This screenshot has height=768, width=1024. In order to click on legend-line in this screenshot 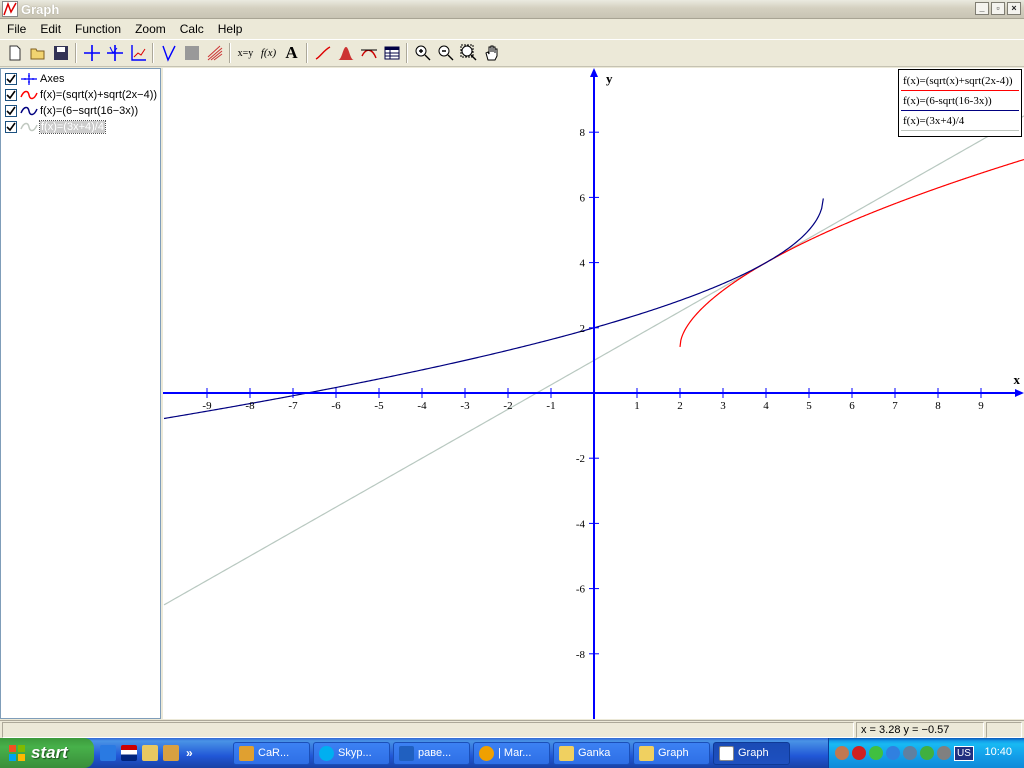, I will do `click(960, 130)`.